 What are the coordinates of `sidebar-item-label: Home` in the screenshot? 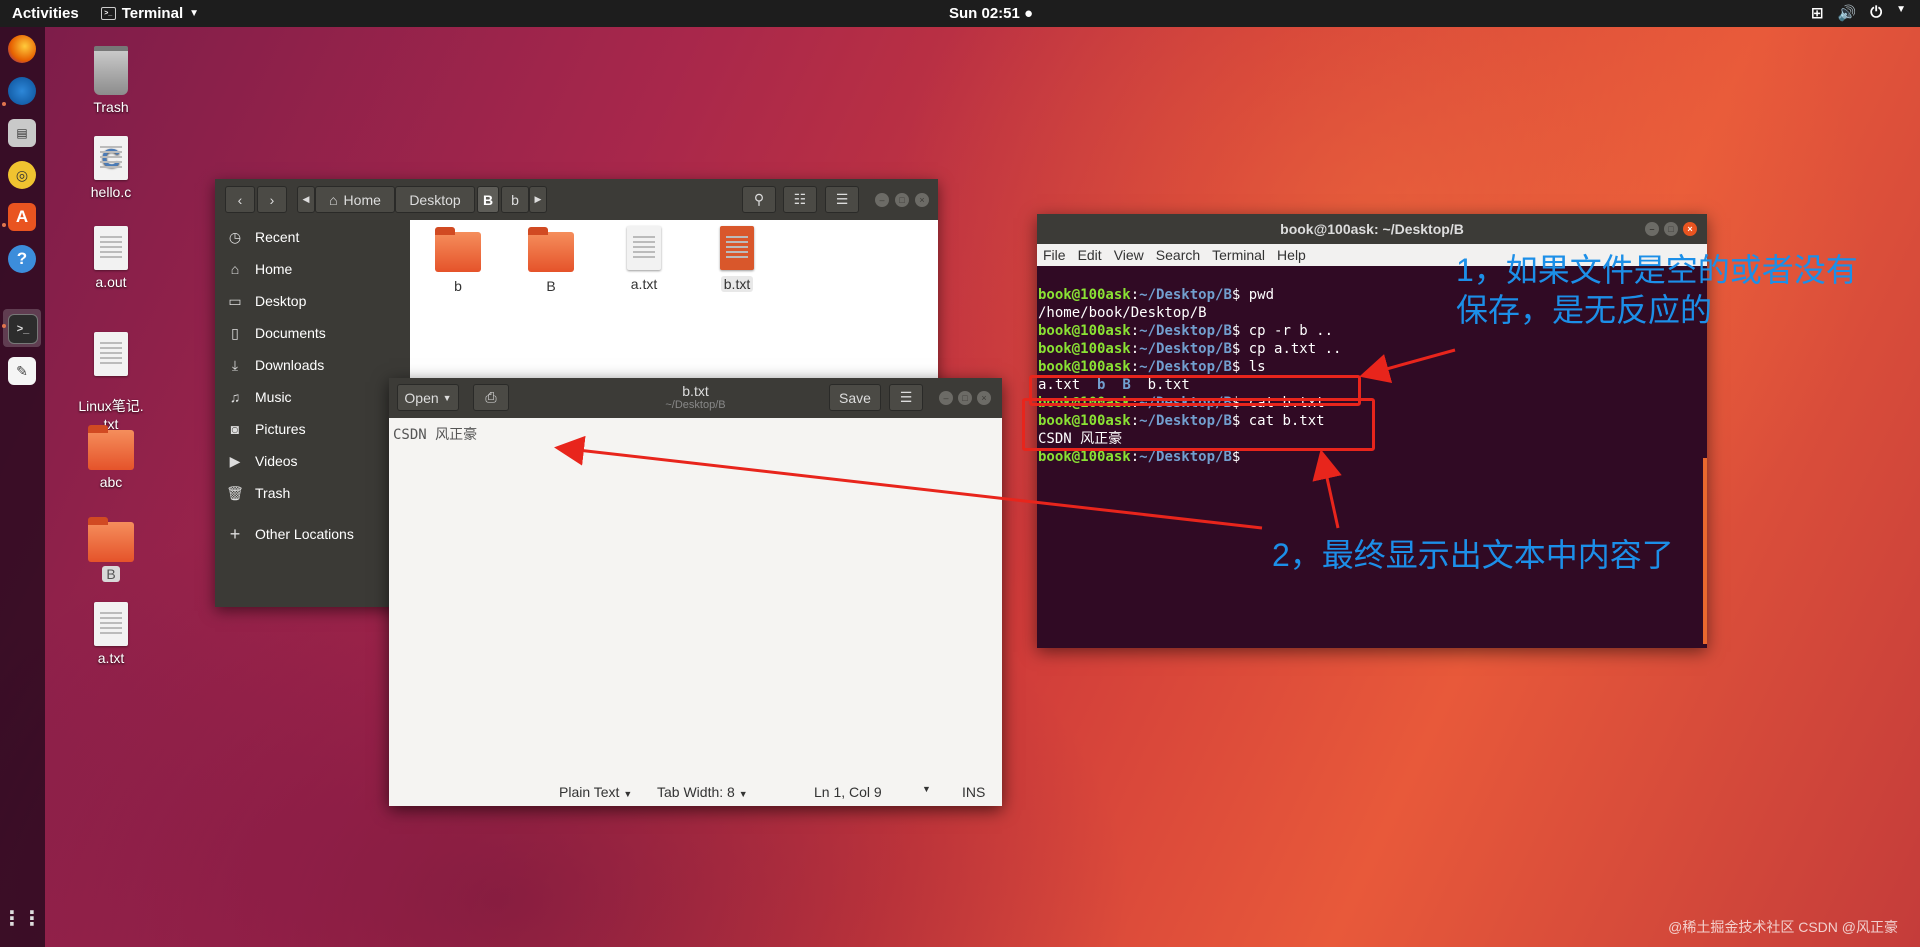 It's located at (274, 269).